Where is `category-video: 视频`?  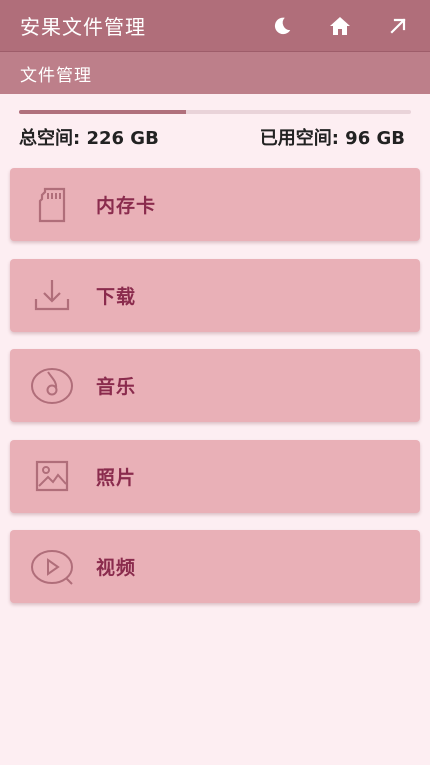
category-video: 视频 is located at coordinates (215, 566).